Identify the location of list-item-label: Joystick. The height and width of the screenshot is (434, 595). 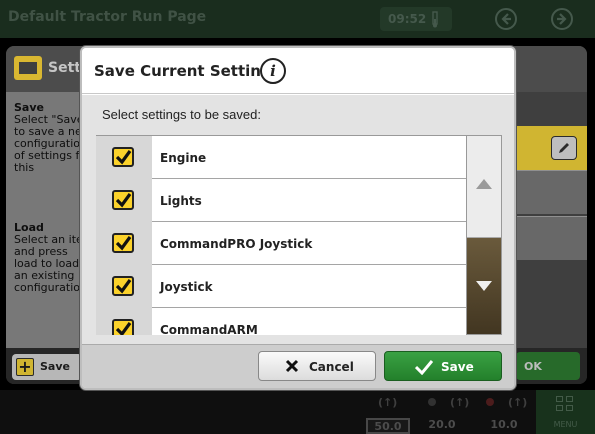
(186, 287).